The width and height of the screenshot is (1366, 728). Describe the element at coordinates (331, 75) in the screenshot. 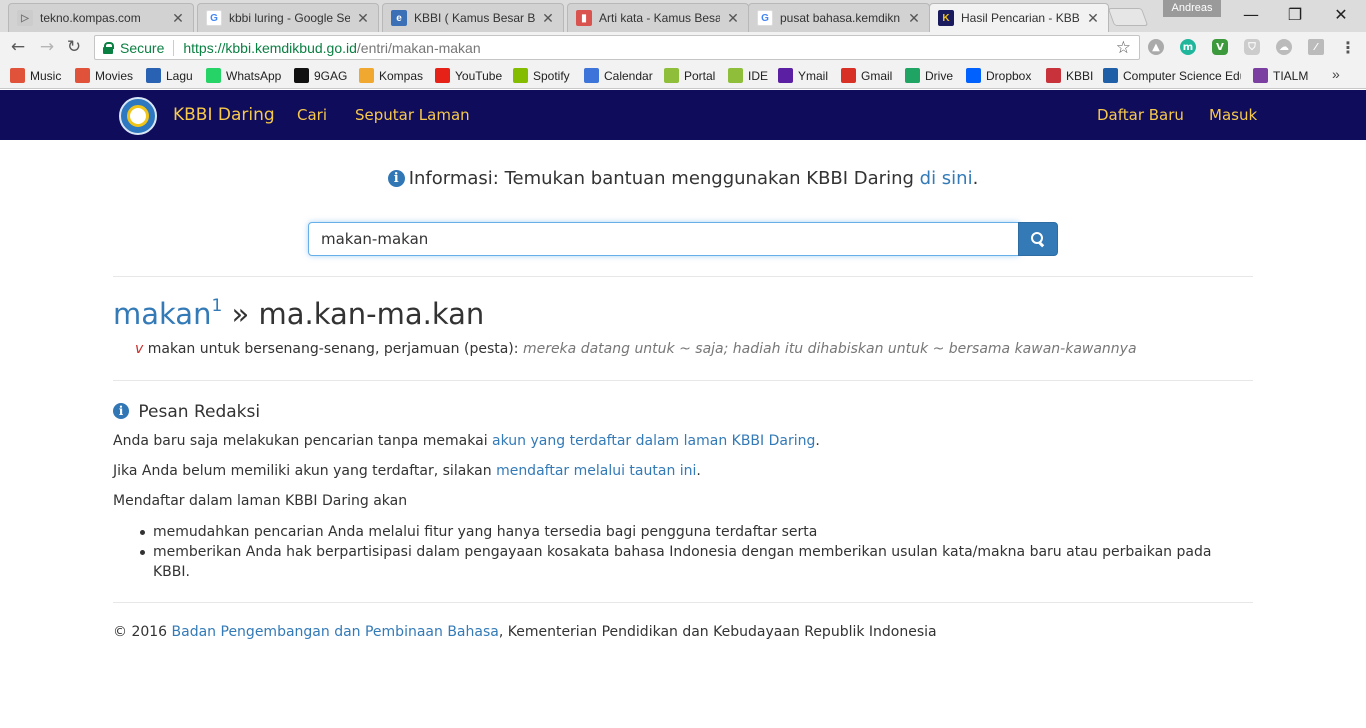

I see `bookmark-label: 9GAG` at that location.